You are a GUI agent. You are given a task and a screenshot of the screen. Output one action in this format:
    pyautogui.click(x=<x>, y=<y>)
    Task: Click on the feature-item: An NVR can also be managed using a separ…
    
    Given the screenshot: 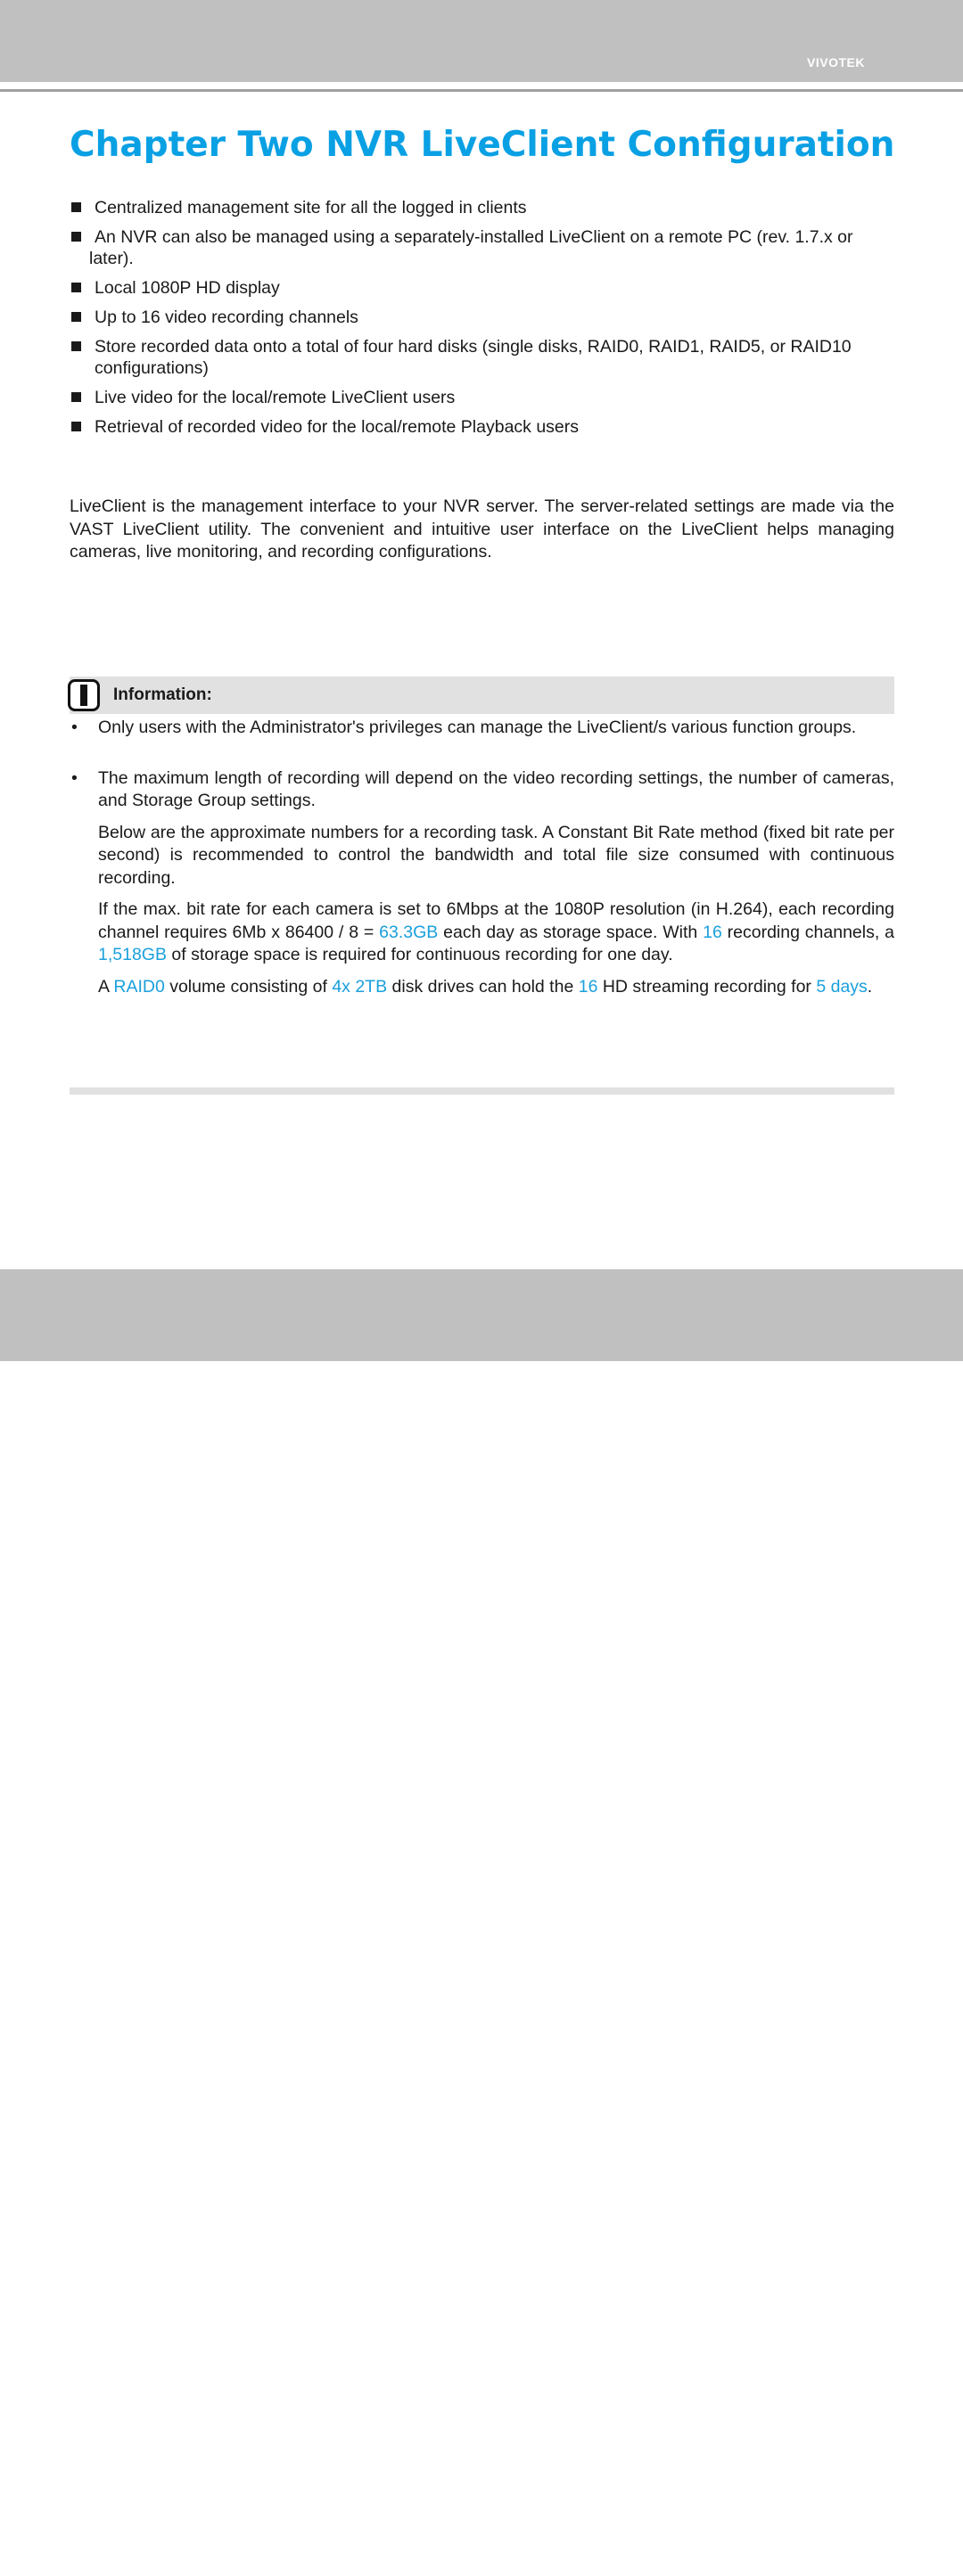 What is the action you would take?
    pyautogui.click(x=484, y=247)
    